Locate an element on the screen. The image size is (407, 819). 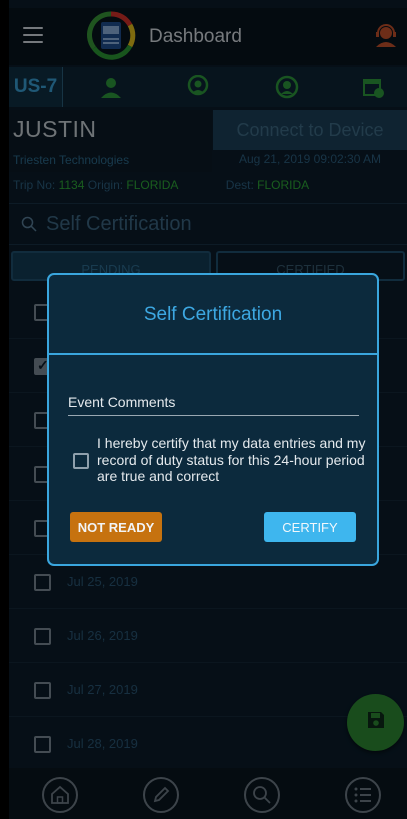
dialog-divider is located at coordinates (213, 354).